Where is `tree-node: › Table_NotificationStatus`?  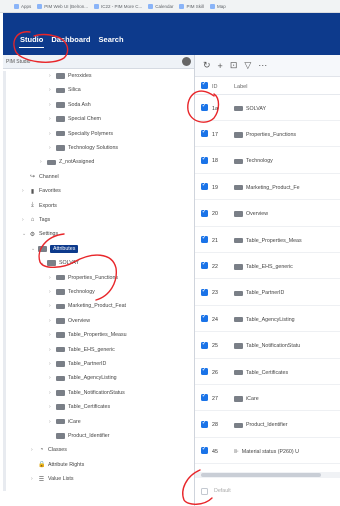 tree-node: › Table_NotificationStatus is located at coordinates (87, 393).